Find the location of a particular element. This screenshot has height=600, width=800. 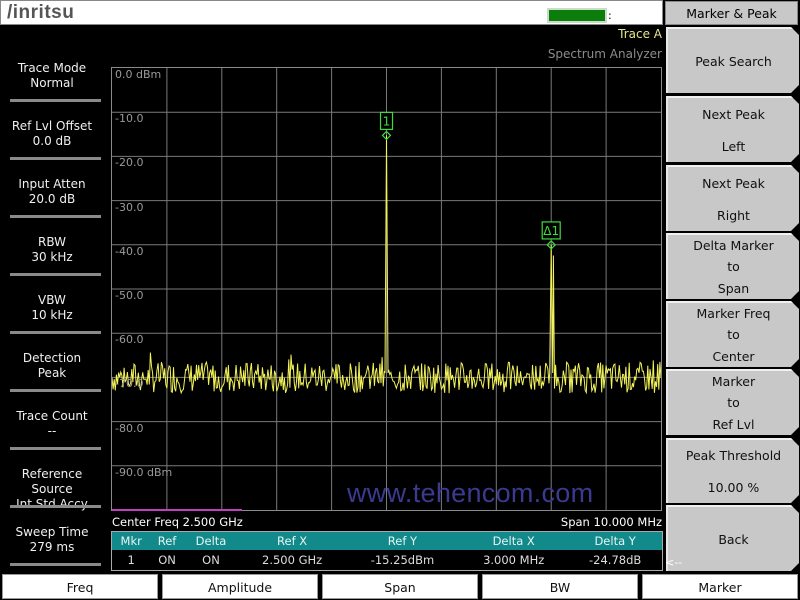

anritsu-logo: /inritsu is located at coordinates (41, 12).